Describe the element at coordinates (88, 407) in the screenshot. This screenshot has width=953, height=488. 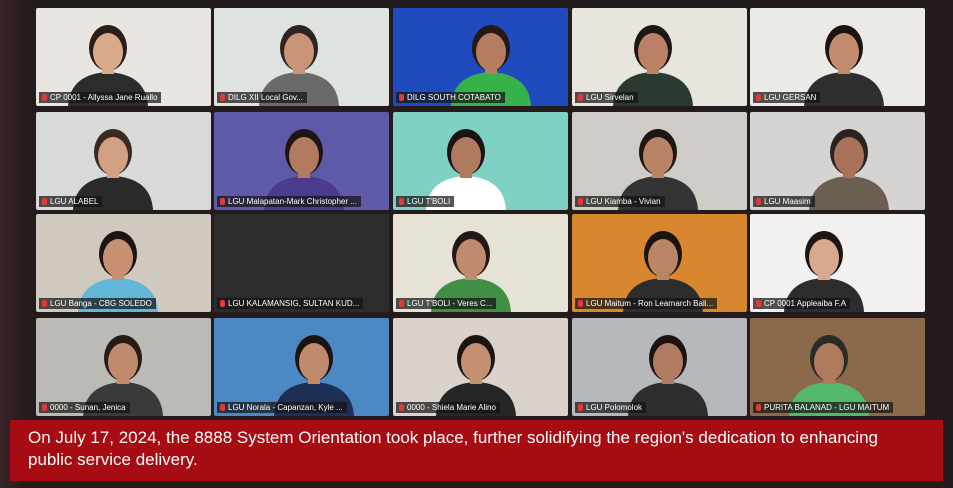
I see `participant-name: 0000 - Sunan, Jenica` at that location.